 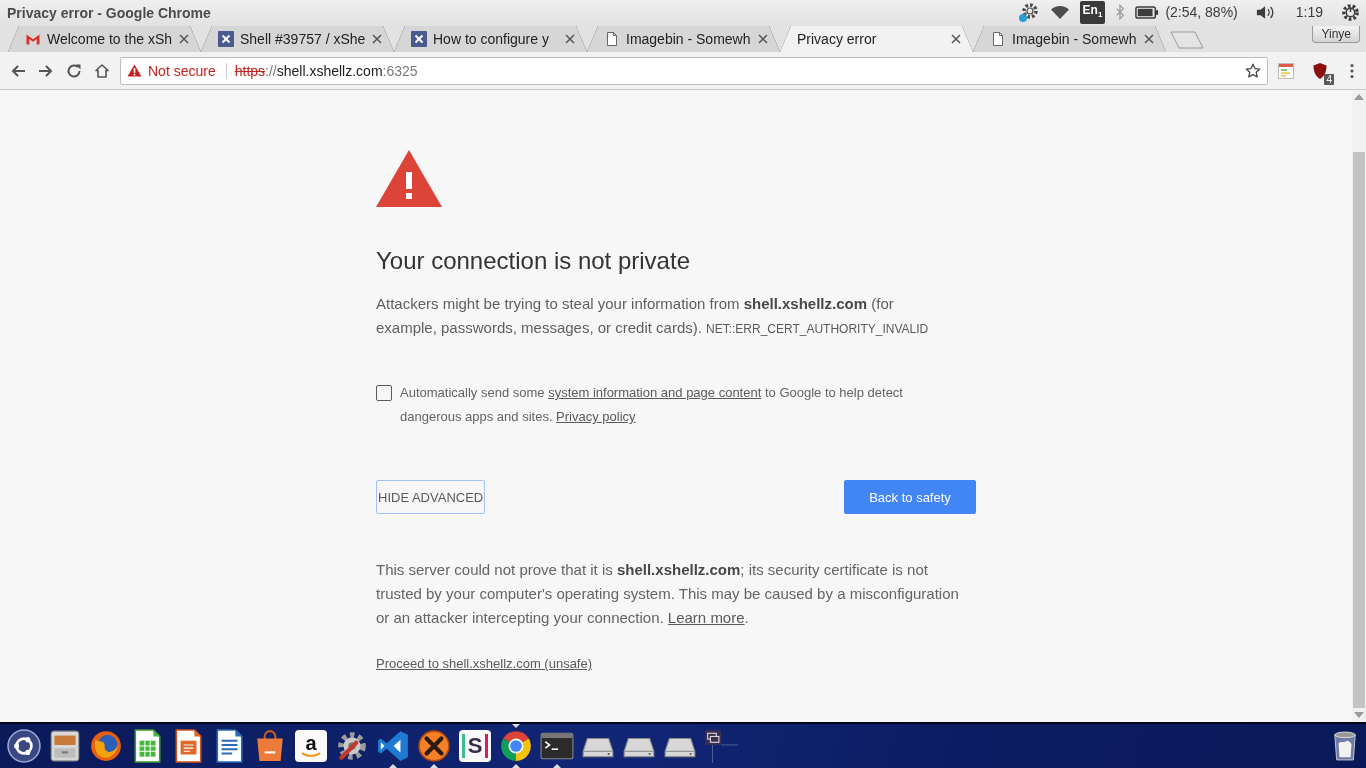 I want to click on gear-badge-icon, so click(x=1028, y=12).